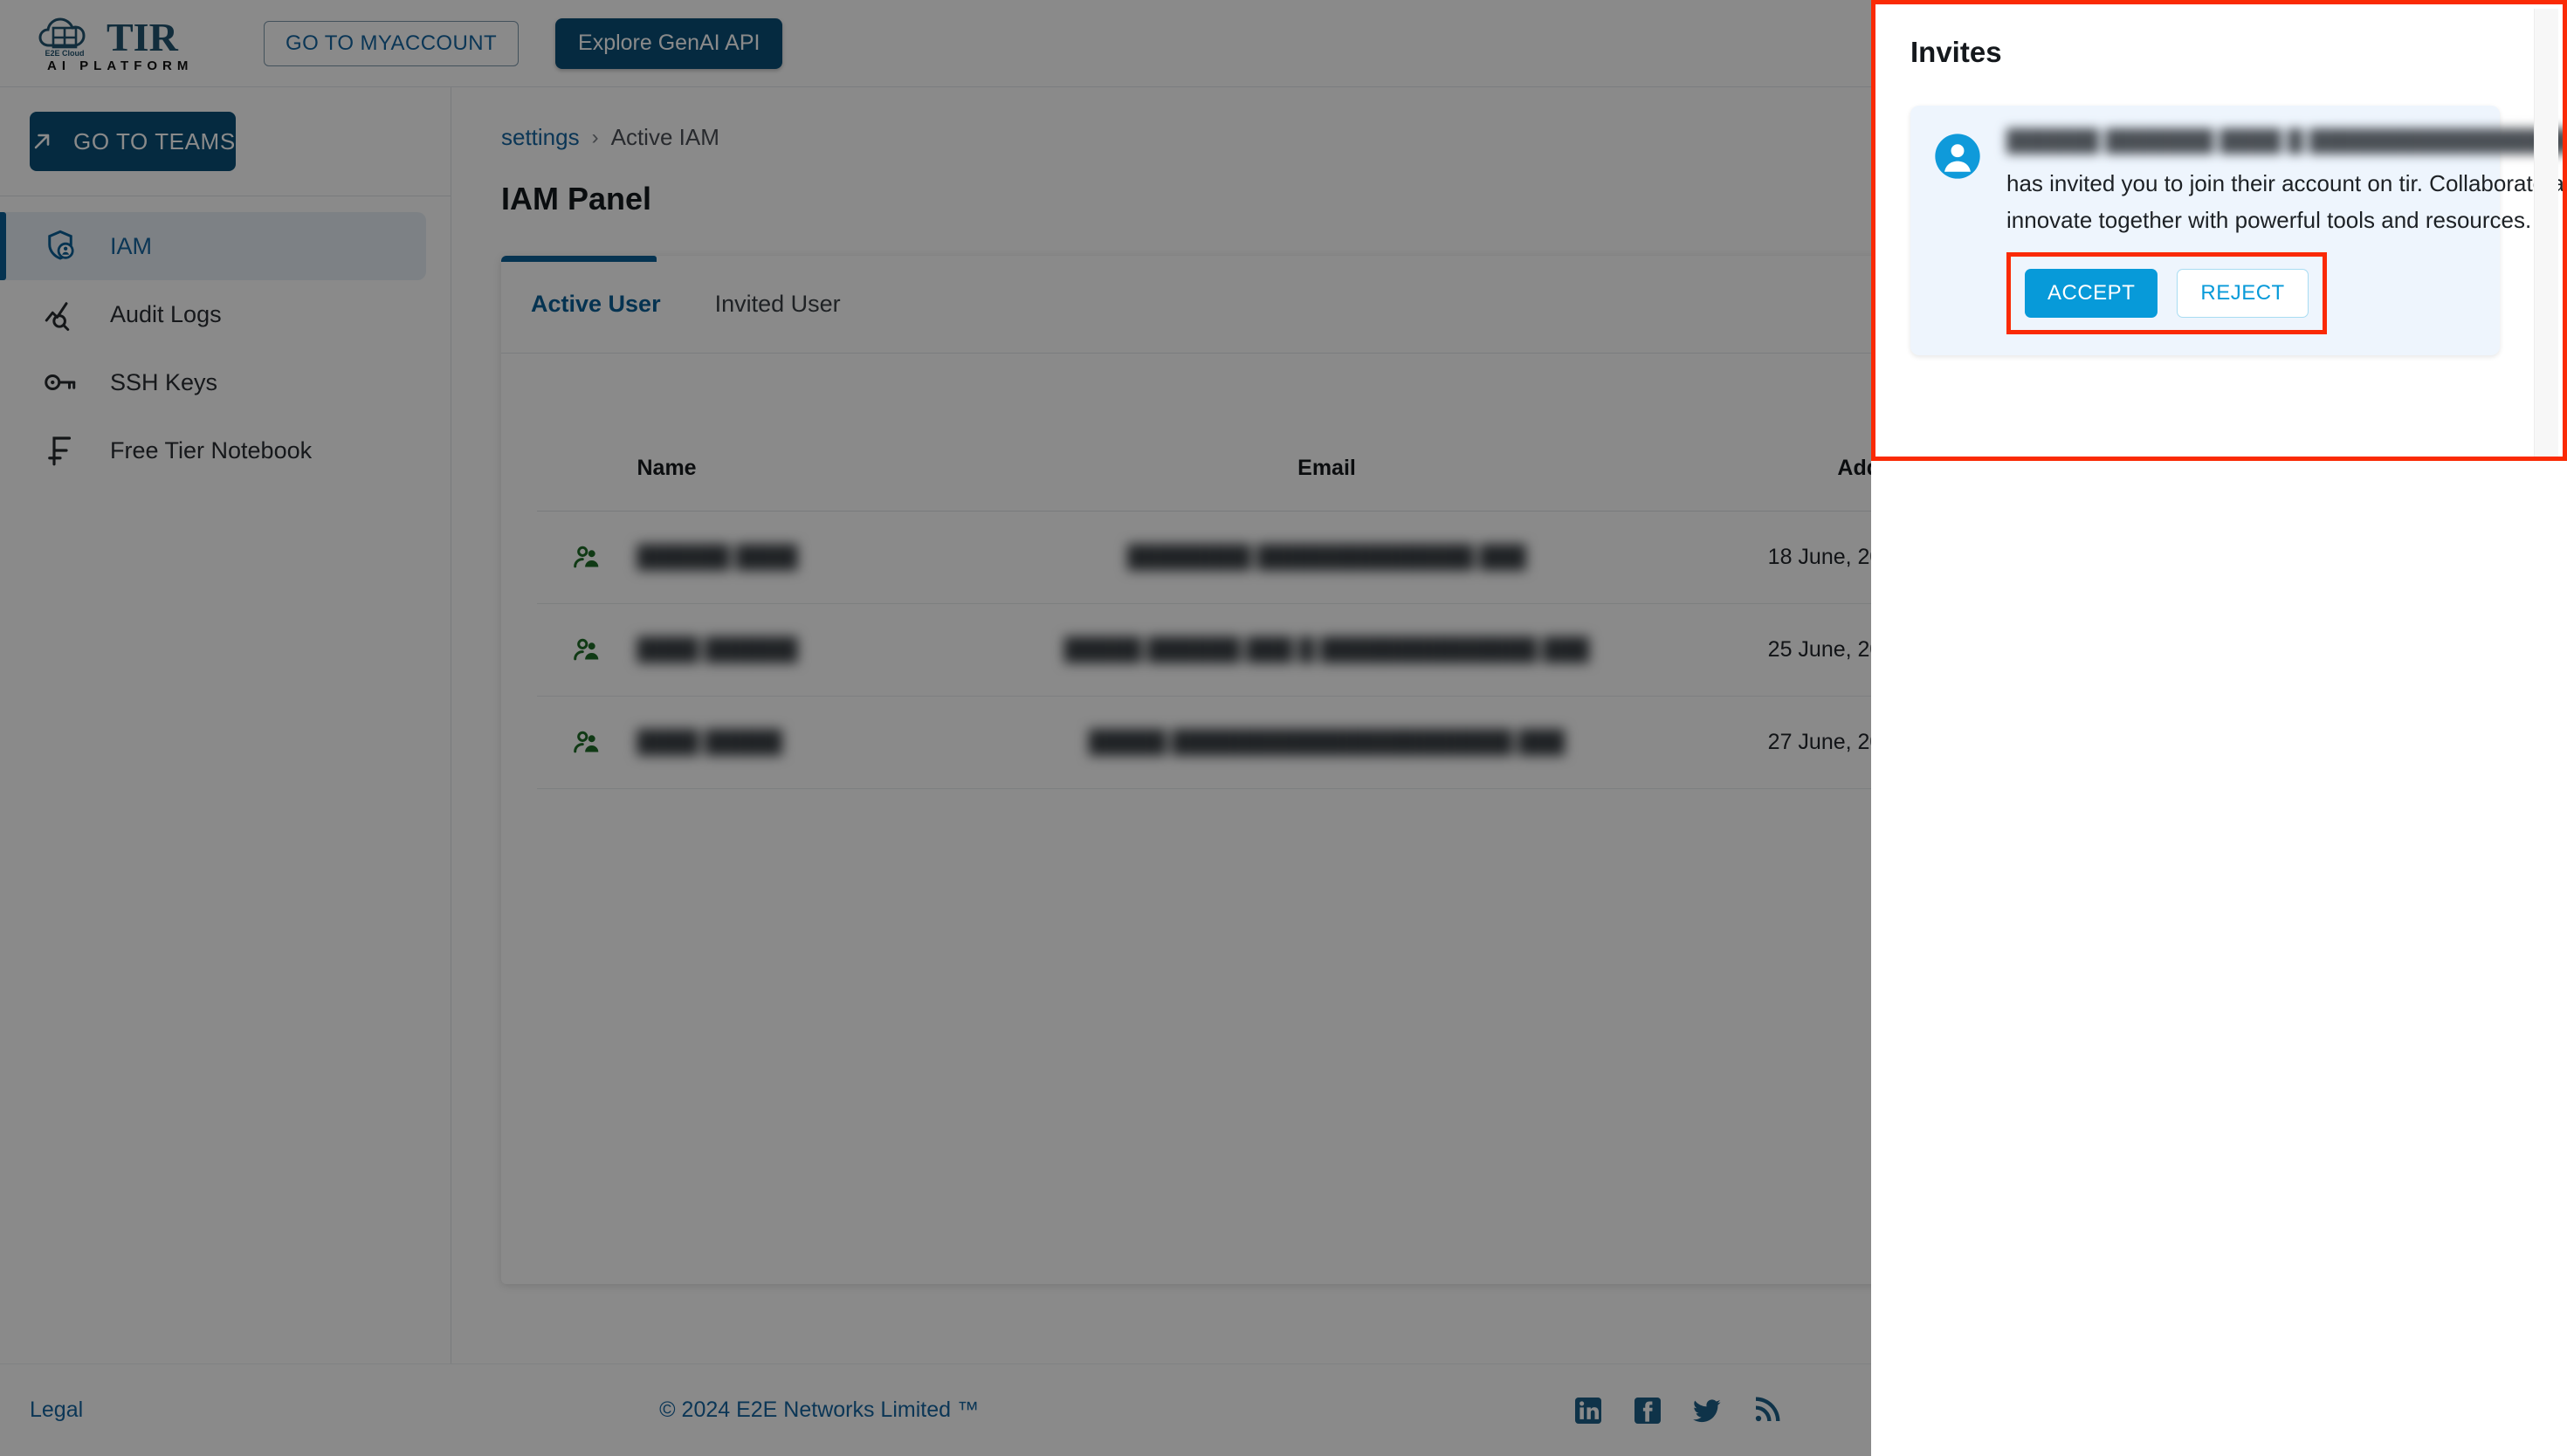  I want to click on rss-icon, so click(1766, 1410).